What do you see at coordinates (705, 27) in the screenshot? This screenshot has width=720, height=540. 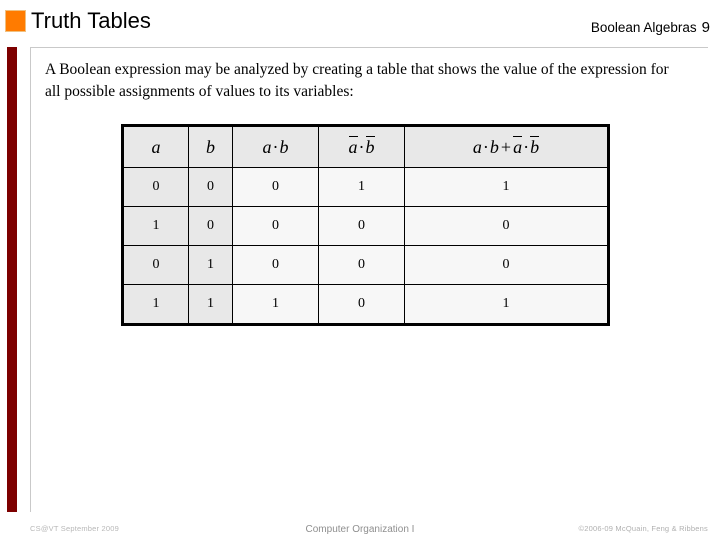 I see `slide-number: 9` at bounding box center [705, 27].